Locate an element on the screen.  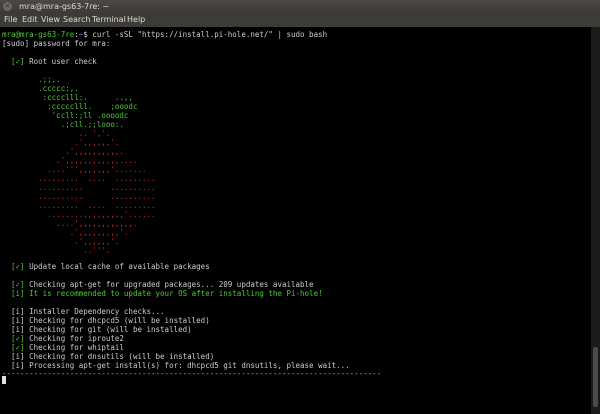
status-text: Update local cache of available packages is located at coordinates (117, 266).